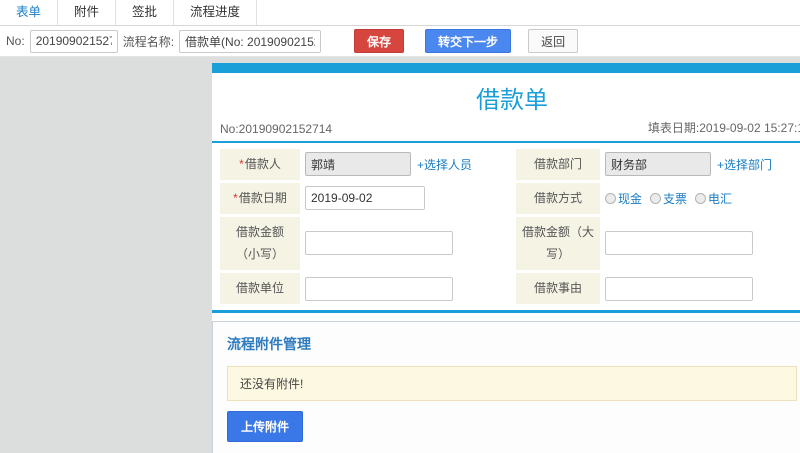  I want to click on form-no-text: No:20190902152714, so click(276, 129).